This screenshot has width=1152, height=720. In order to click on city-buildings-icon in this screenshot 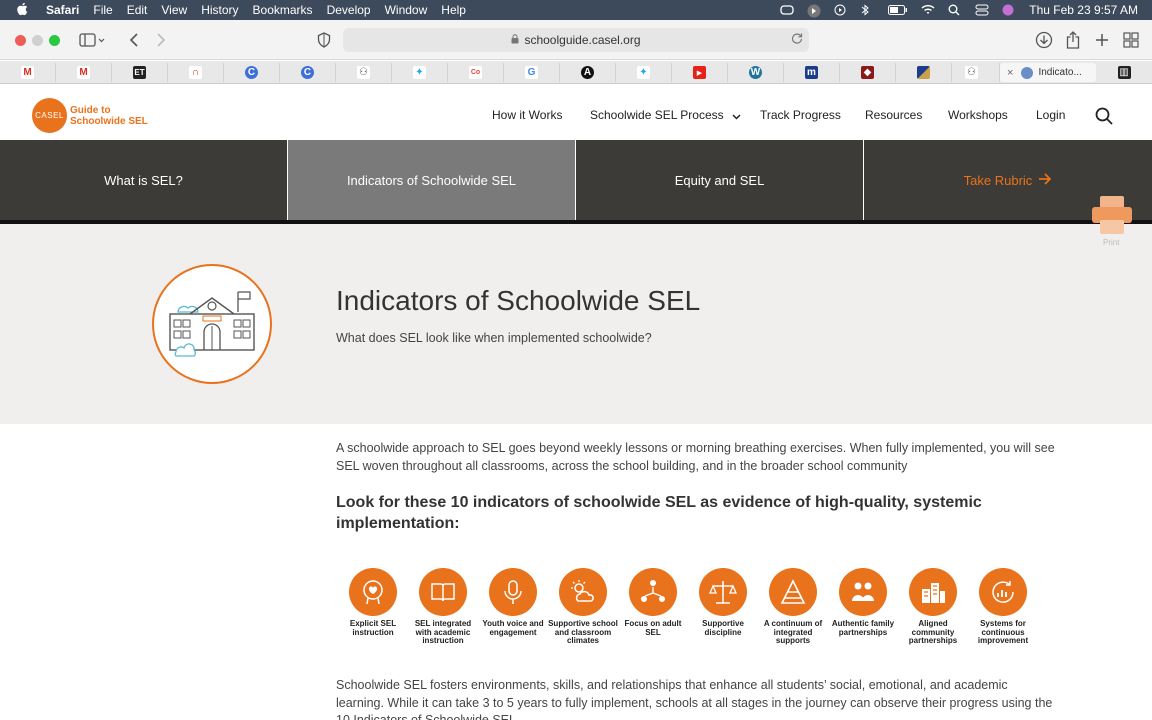, I will do `click(933, 592)`.